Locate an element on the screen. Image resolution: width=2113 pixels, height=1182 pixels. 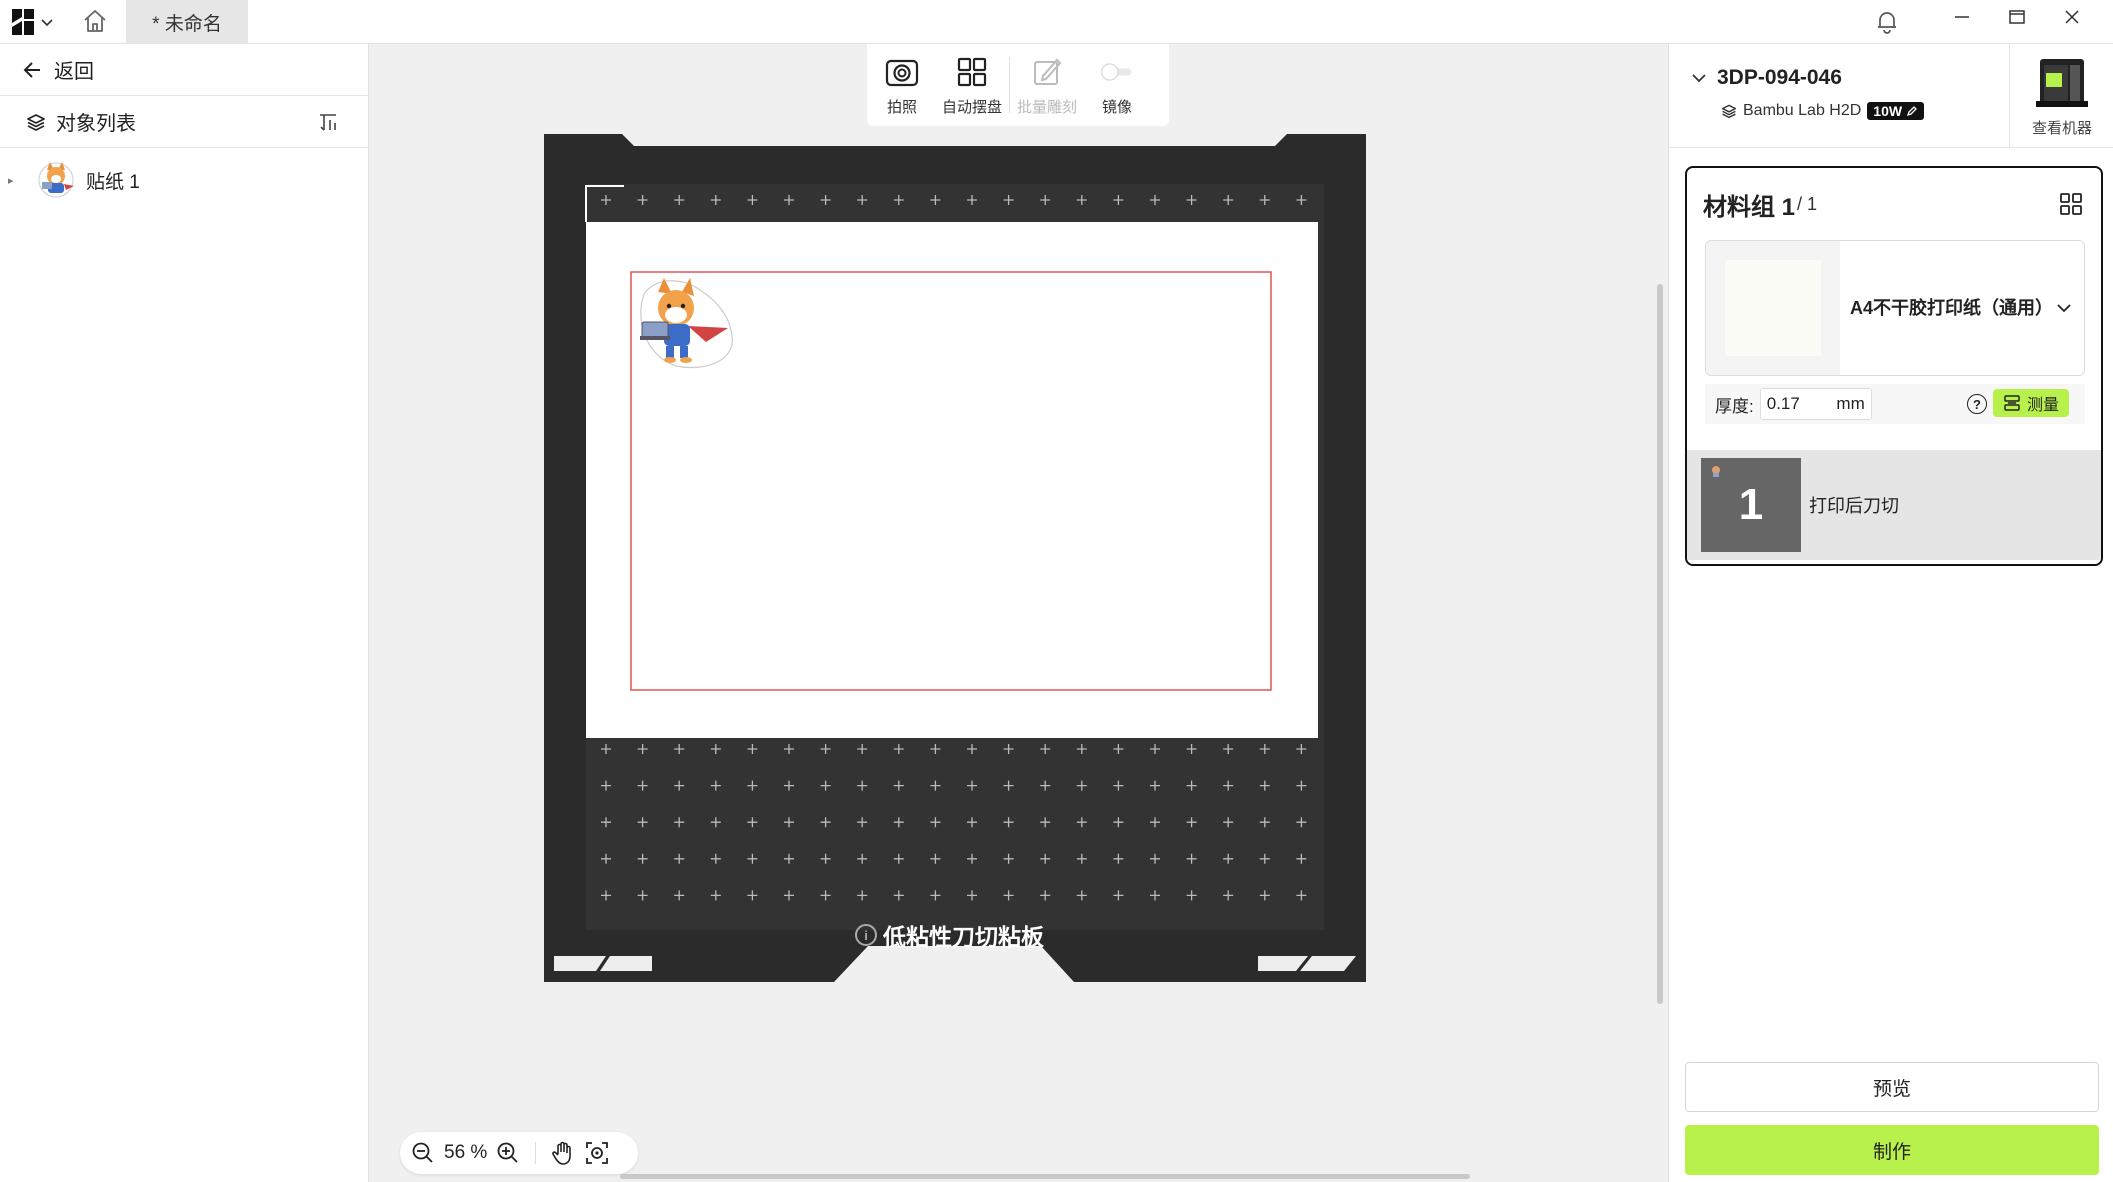
minimize-icon is located at coordinates (1962, 17).